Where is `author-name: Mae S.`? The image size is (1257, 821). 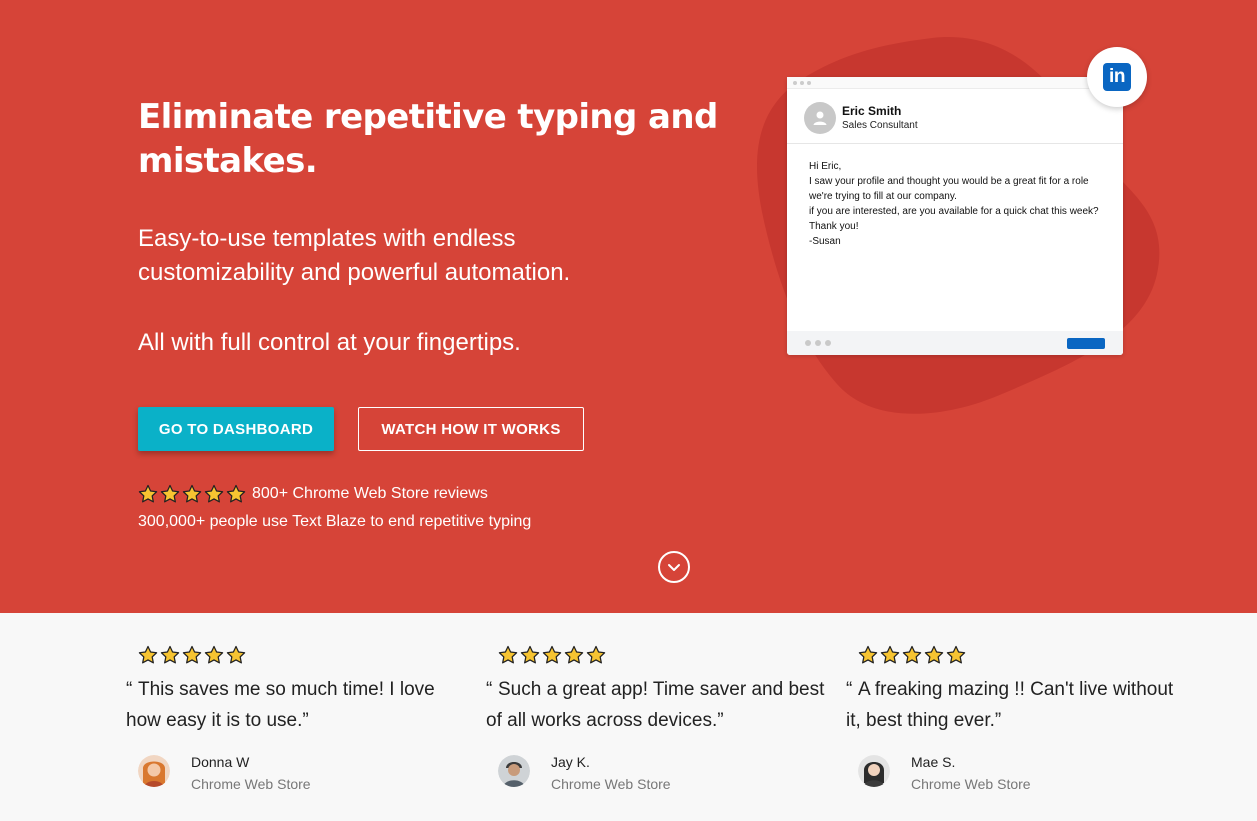
author-name: Mae S. is located at coordinates (933, 762).